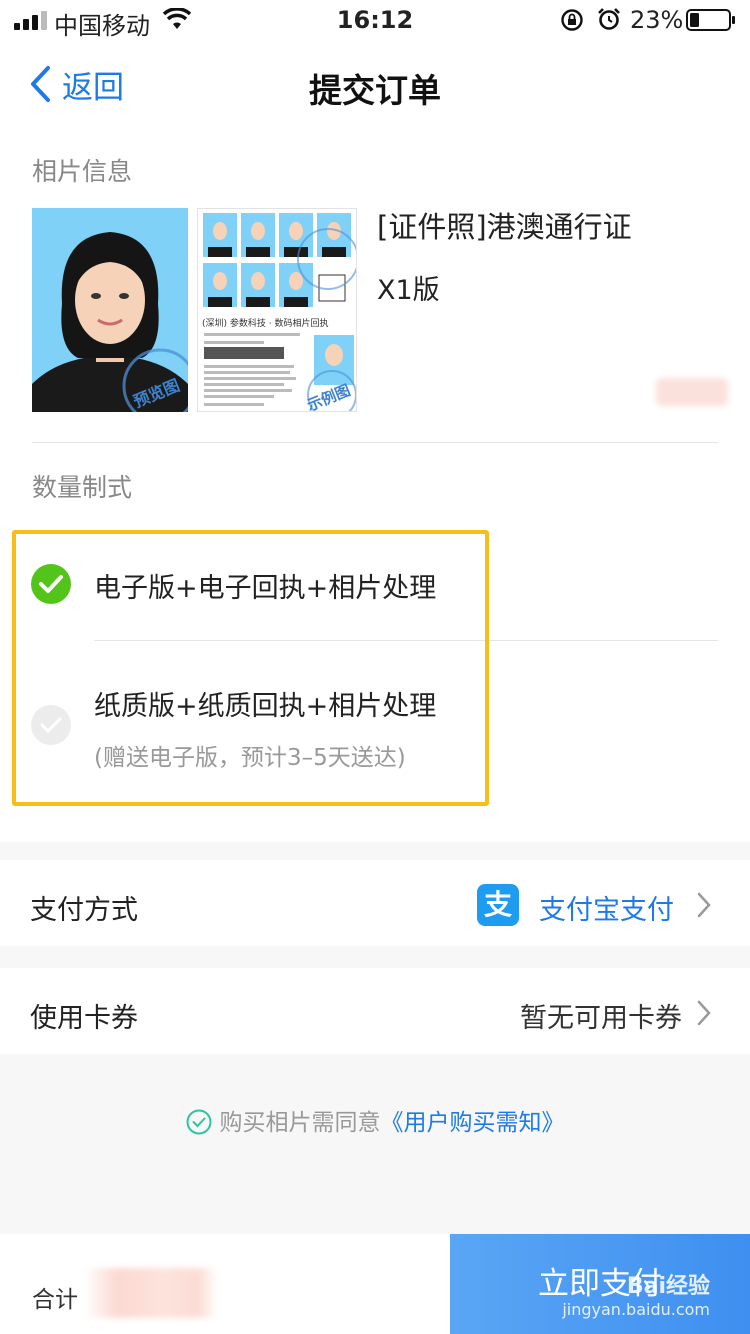 This screenshot has width=750, height=1334. Describe the element at coordinates (250, 668) in the screenshot. I see `selection-highlight` at that location.